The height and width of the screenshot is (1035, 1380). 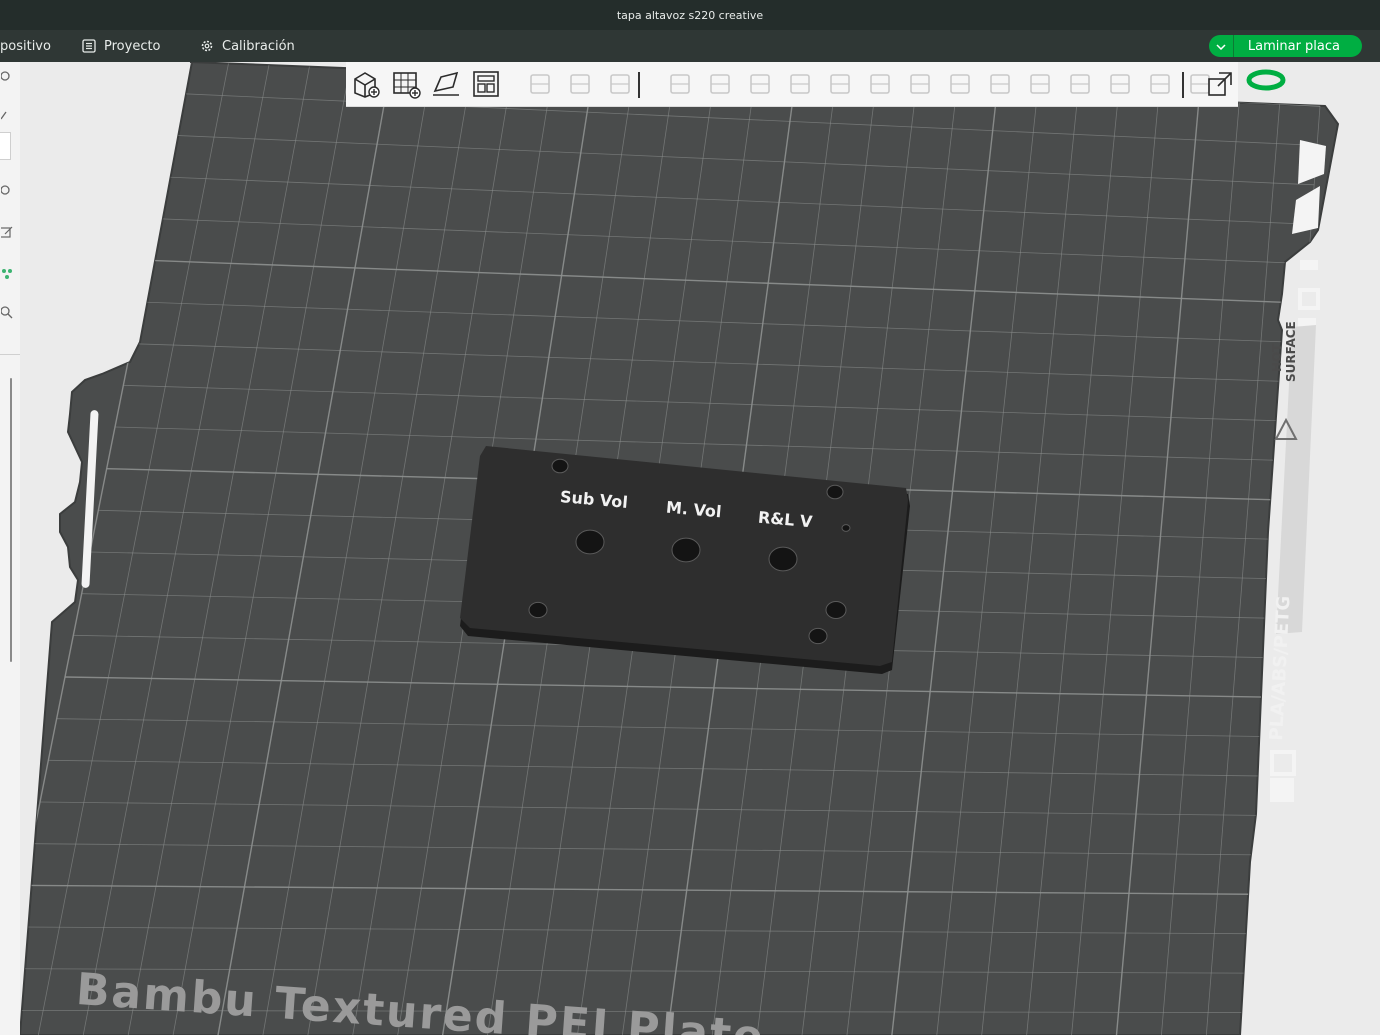 What do you see at coordinates (1309, 294) in the screenshot?
I see `plate-orientation-icon` at bounding box center [1309, 294].